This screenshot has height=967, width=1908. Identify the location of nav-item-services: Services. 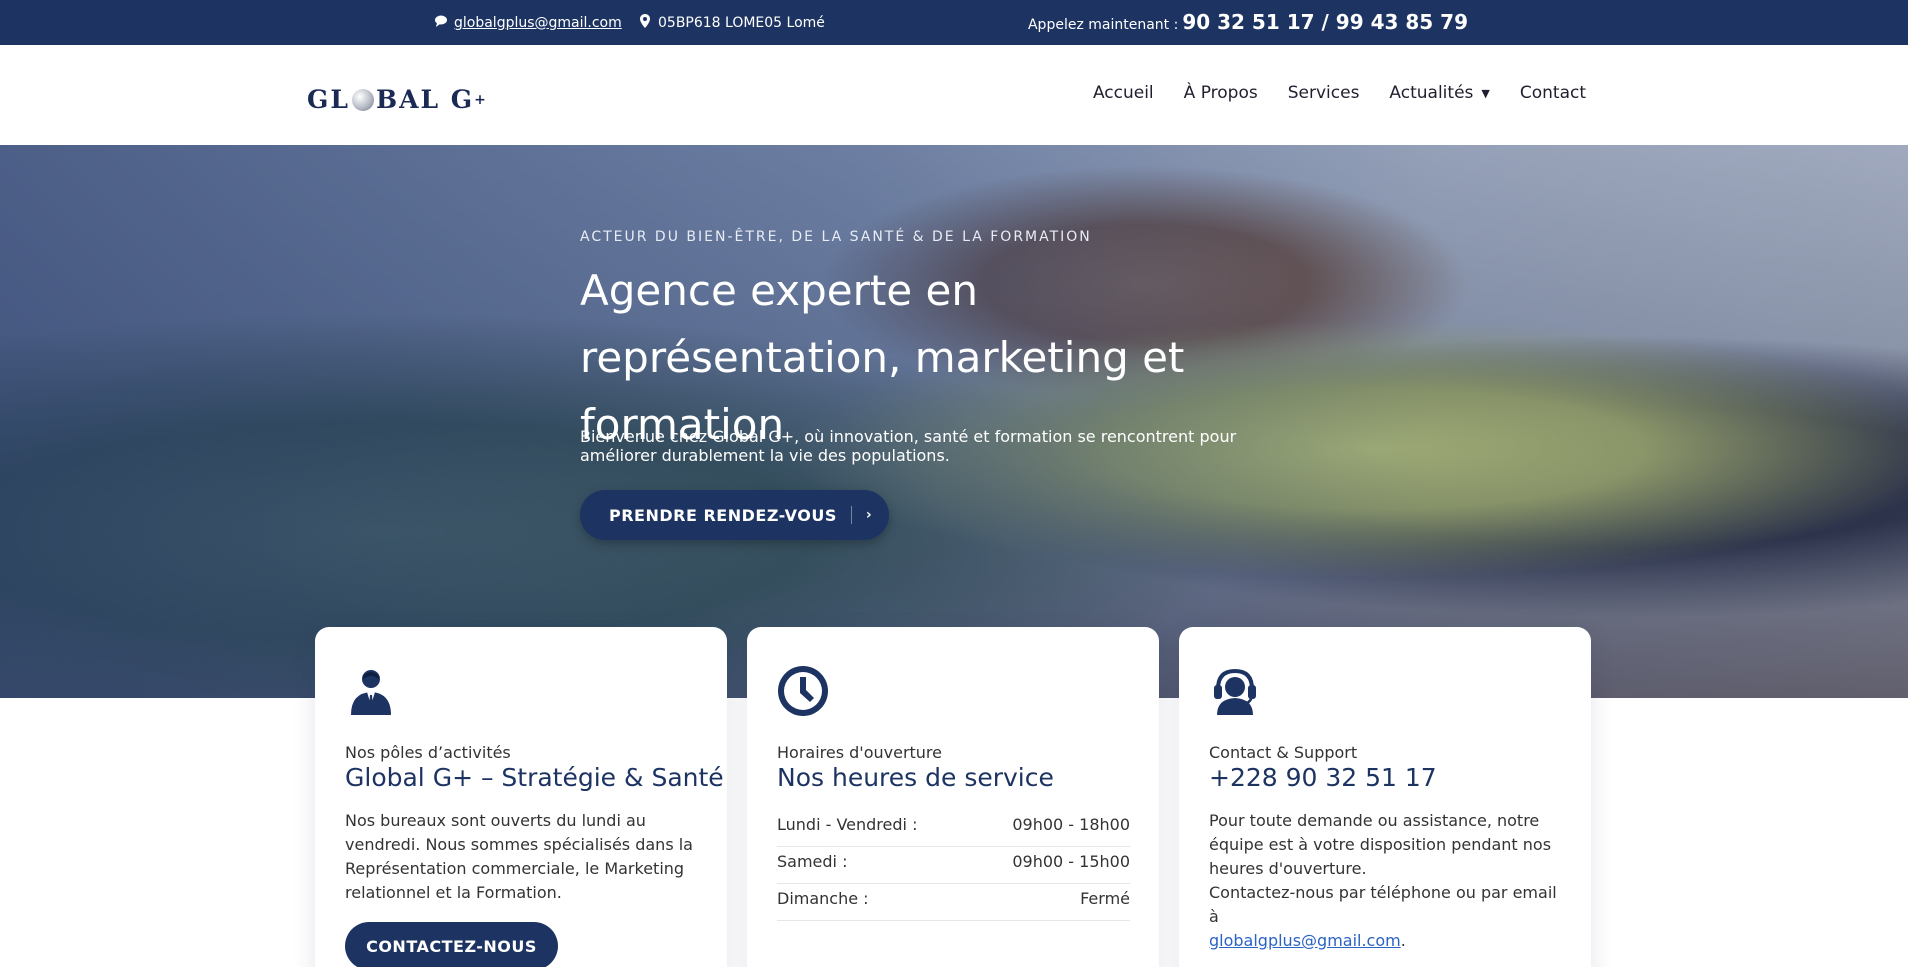
(1324, 93).